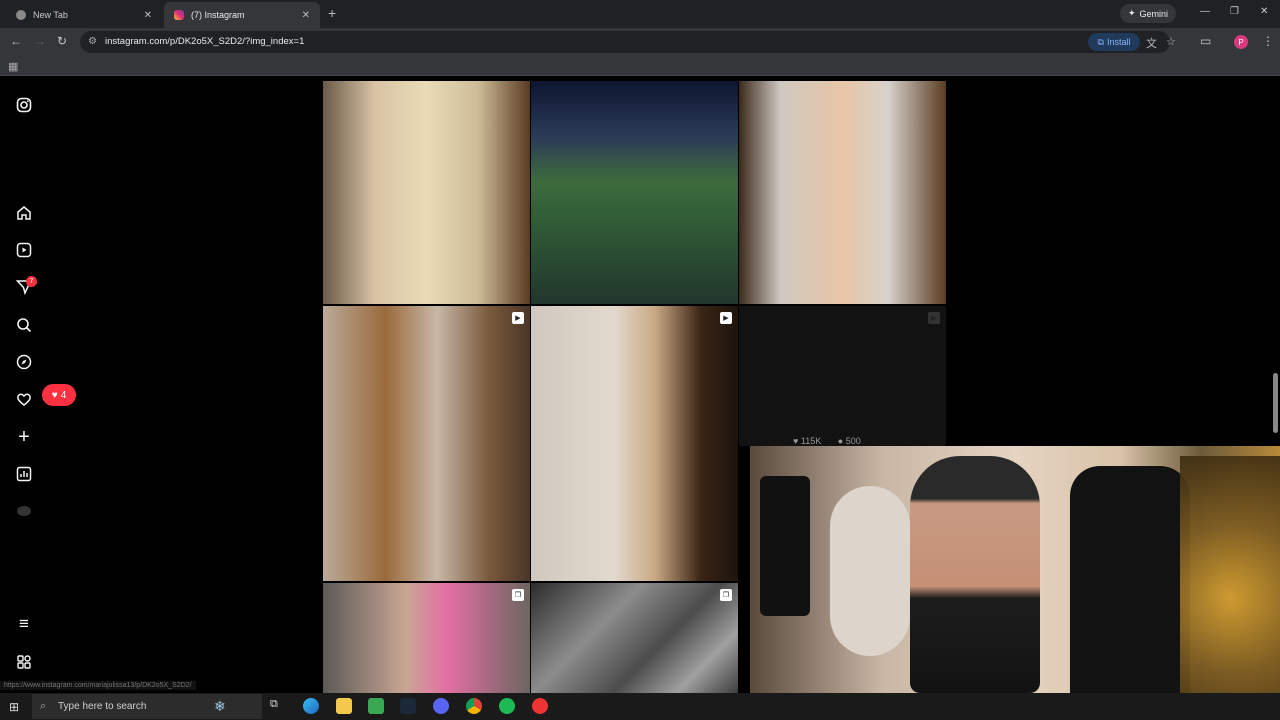  Describe the element at coordinates (811, 441) in the screenshot. I see `likes-count: 115K` at that location.